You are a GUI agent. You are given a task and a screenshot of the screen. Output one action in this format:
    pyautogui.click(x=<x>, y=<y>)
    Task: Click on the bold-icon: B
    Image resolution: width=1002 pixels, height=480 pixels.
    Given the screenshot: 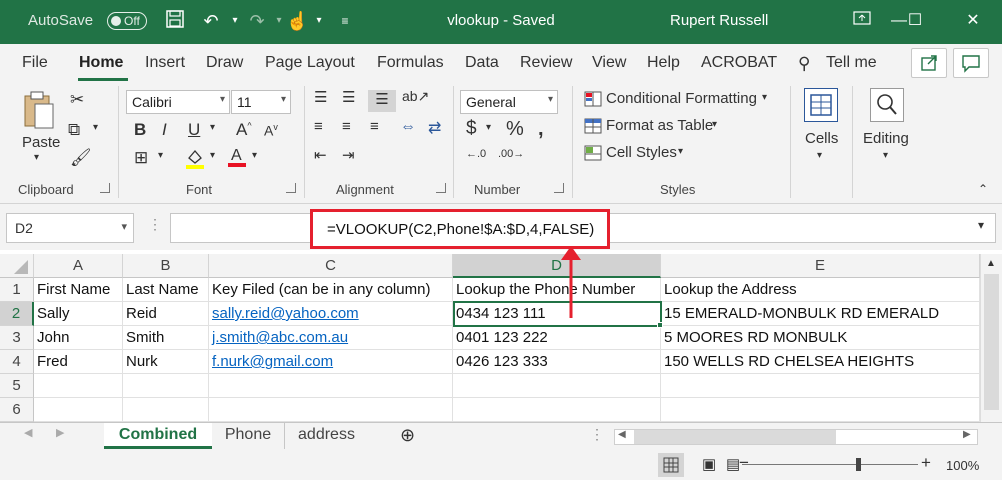 What is the action you would take?
    pyautogui.click(x=140, y=130)
    